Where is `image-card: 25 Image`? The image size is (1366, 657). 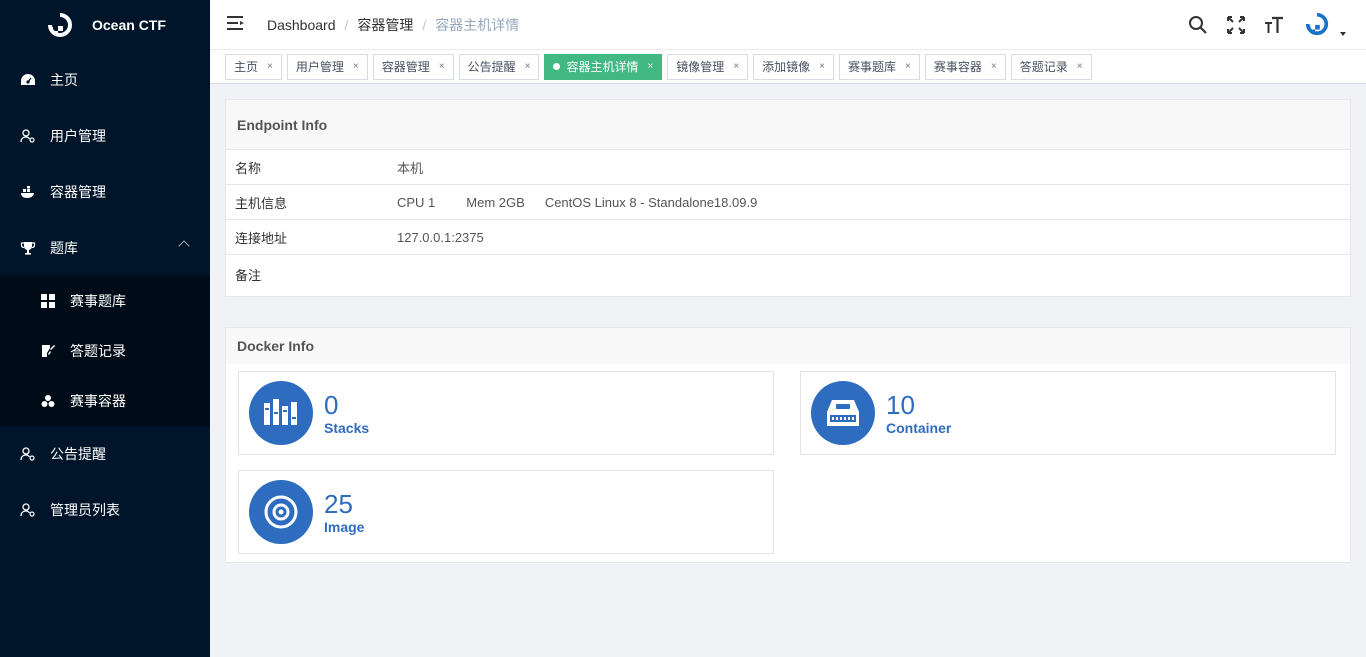
image-card: 25 Image is located at coordinates (506, 512).